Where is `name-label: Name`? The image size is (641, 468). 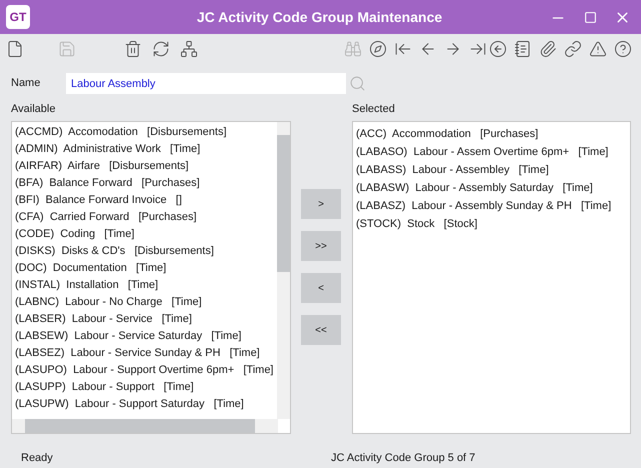
name-label: Name is located at coordinates (26, 84).